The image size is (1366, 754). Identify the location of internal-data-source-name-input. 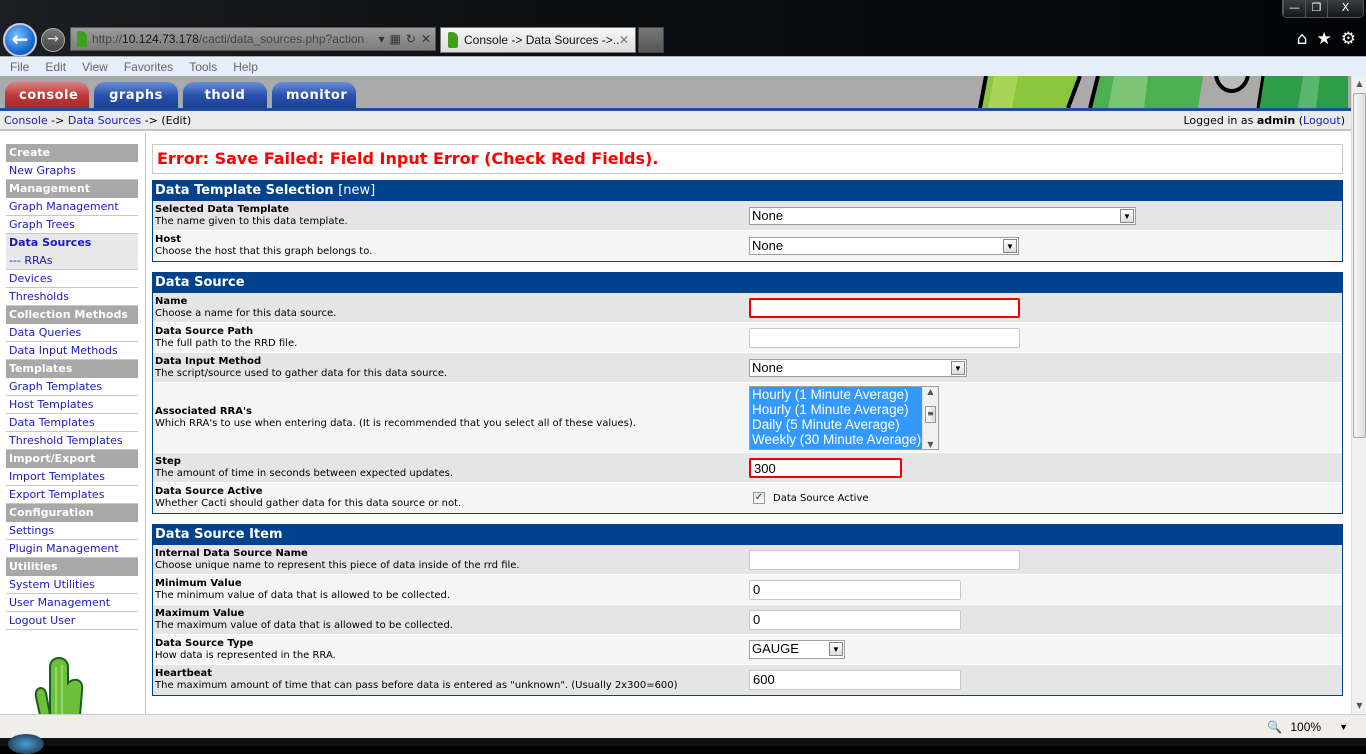
(884, 559).